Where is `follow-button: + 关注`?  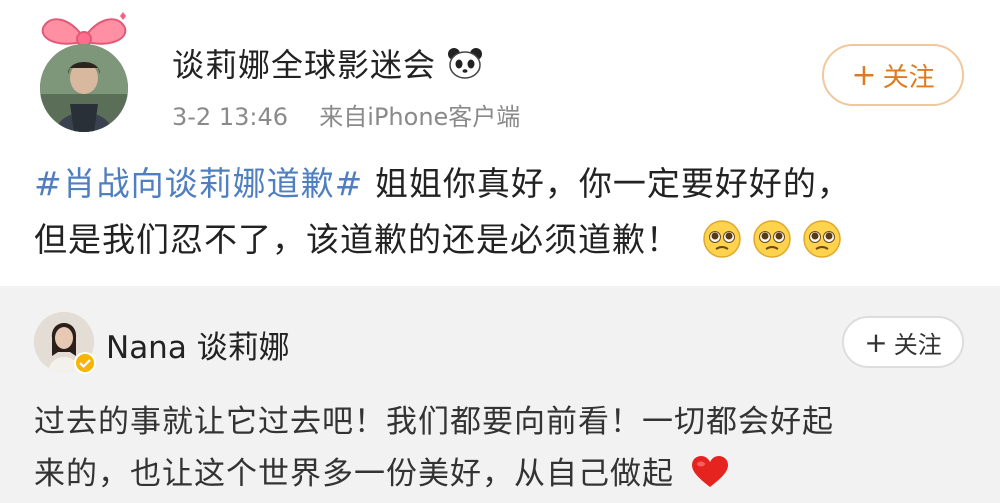
follow-button: + 关注 is located at coordinates (893, 75).